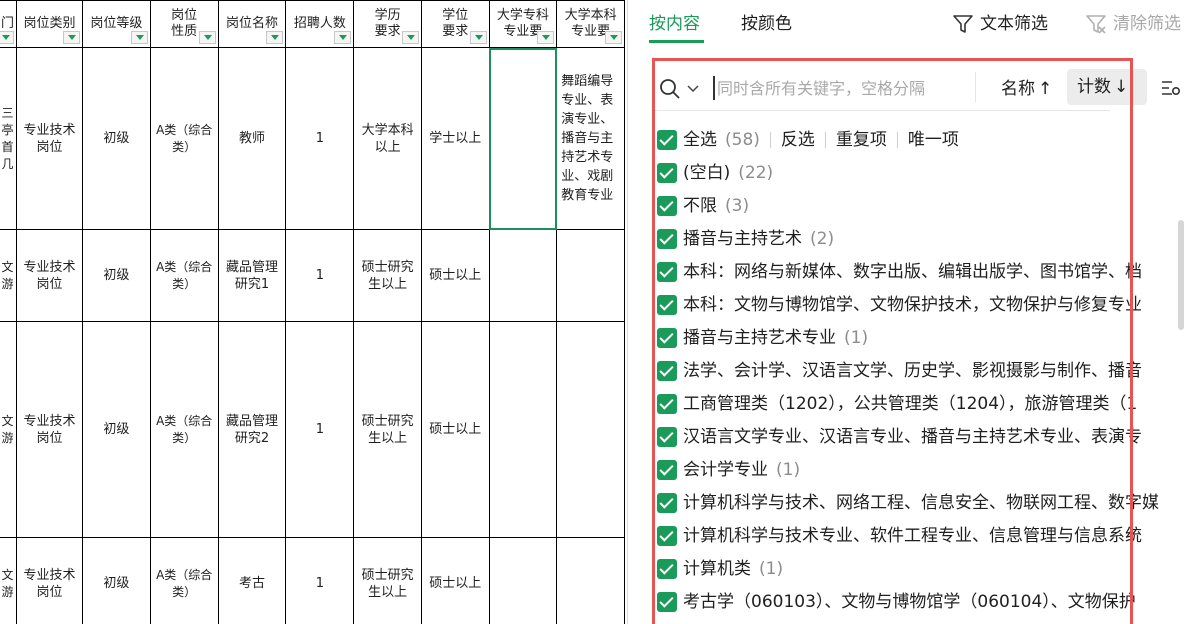 The image size is (1184, 624). What do you see at coordinates (523, 24) in the screenshot?
I see `header-college-major: 大学专科 专业要` at bounding box center [523, 24].